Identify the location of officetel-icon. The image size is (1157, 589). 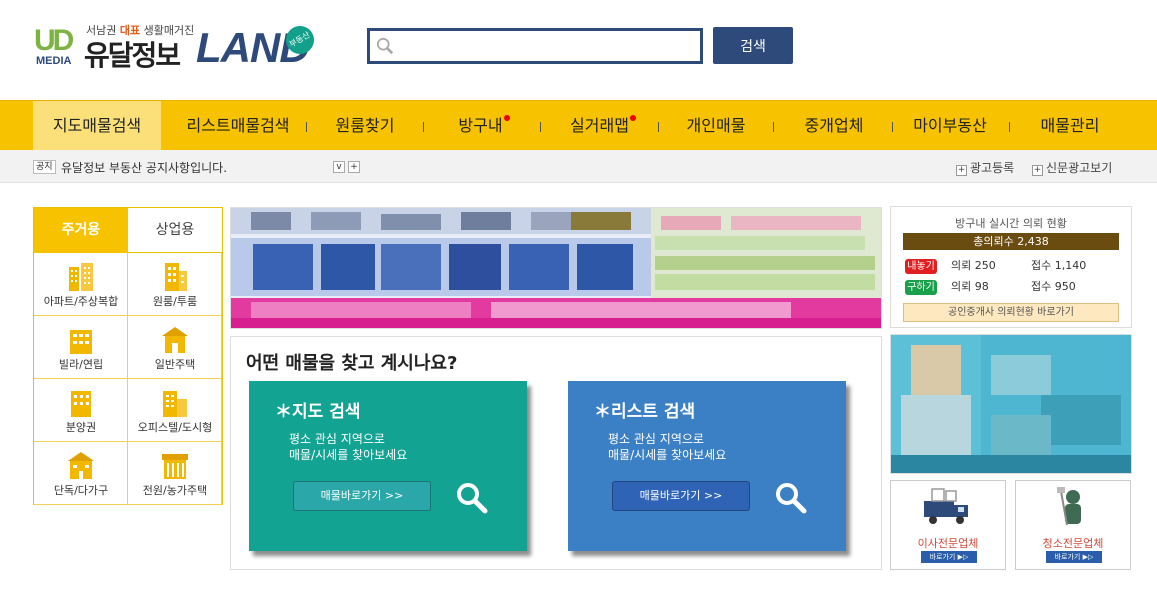
(175, 404).